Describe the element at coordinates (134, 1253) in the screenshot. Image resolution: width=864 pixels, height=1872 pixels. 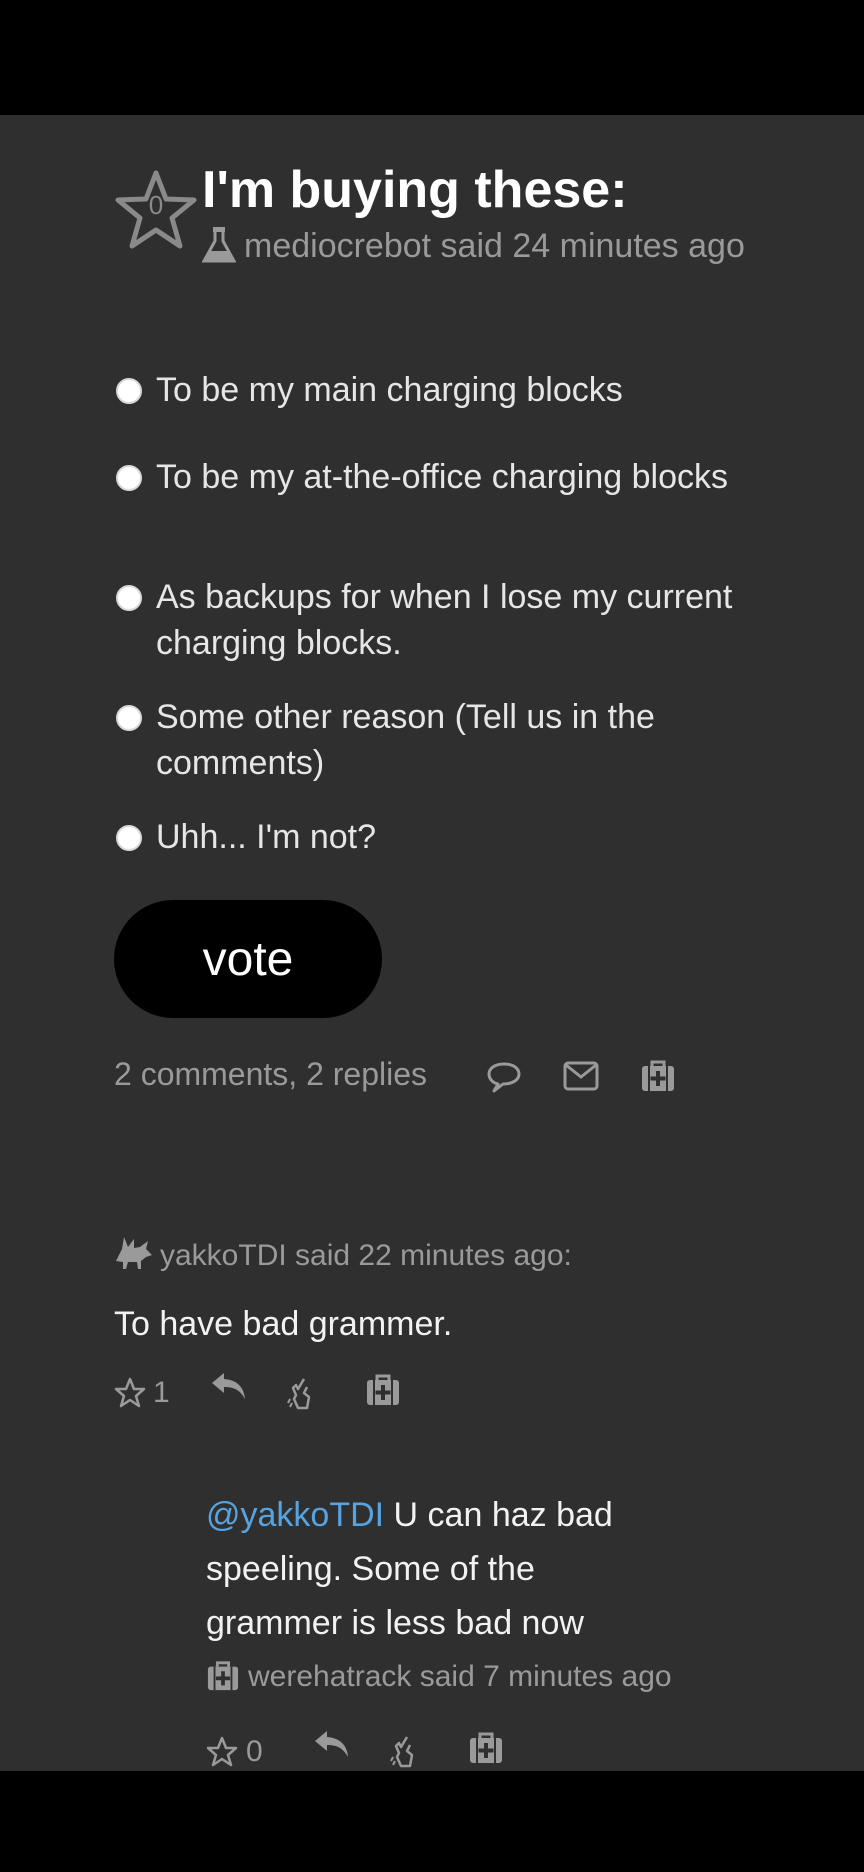
I see `moose-icon` at that location.